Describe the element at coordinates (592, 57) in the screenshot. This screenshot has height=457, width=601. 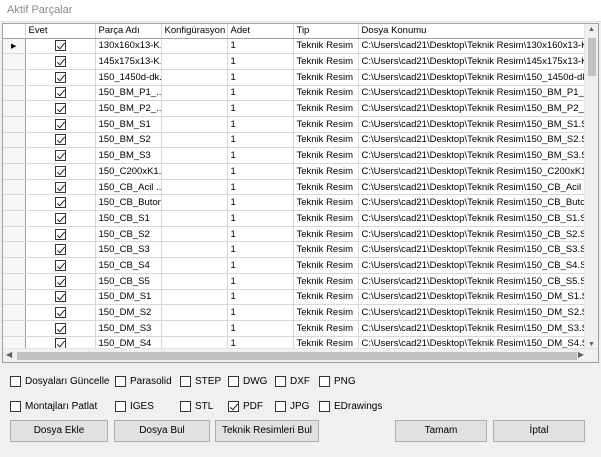
I see `vertical-scroll-thumb` at that location.